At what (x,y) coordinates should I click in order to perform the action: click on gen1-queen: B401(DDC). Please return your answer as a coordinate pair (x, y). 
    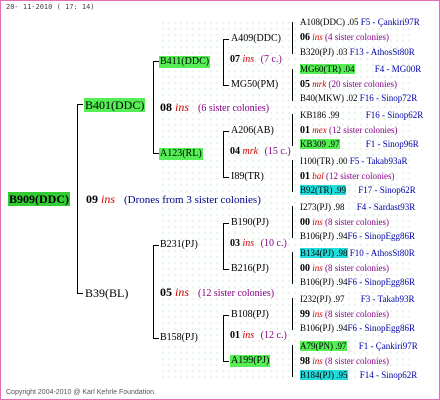
    Looking at the image, I should click on (115, 105).